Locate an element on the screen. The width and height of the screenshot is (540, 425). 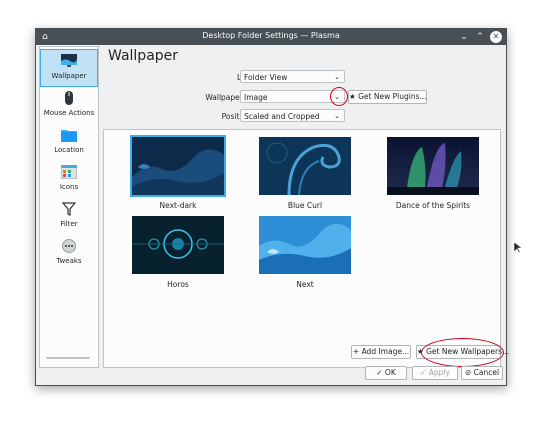
sidebar-item-filter: Filter is located at coordinates (69, 216).